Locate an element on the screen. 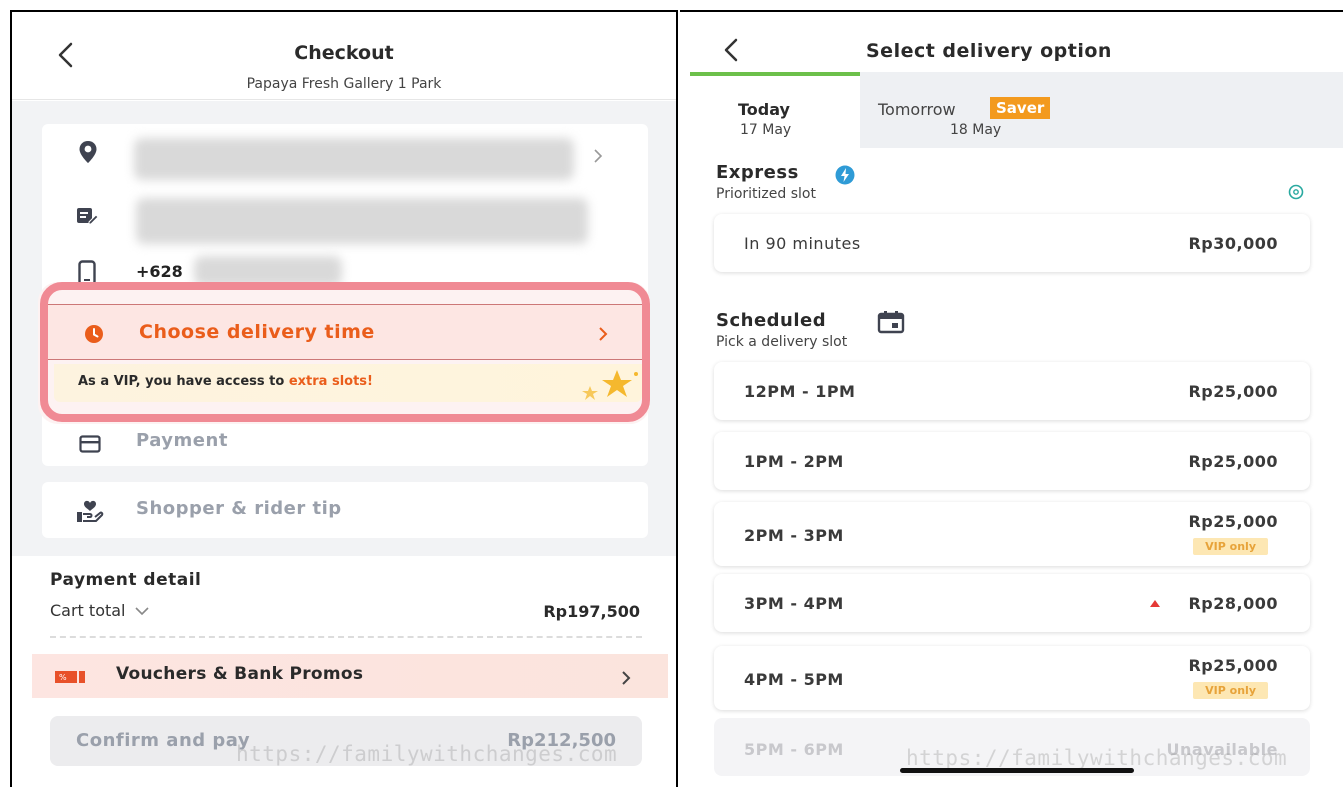  chevron-left-icon is located at coordinates (731, 50).